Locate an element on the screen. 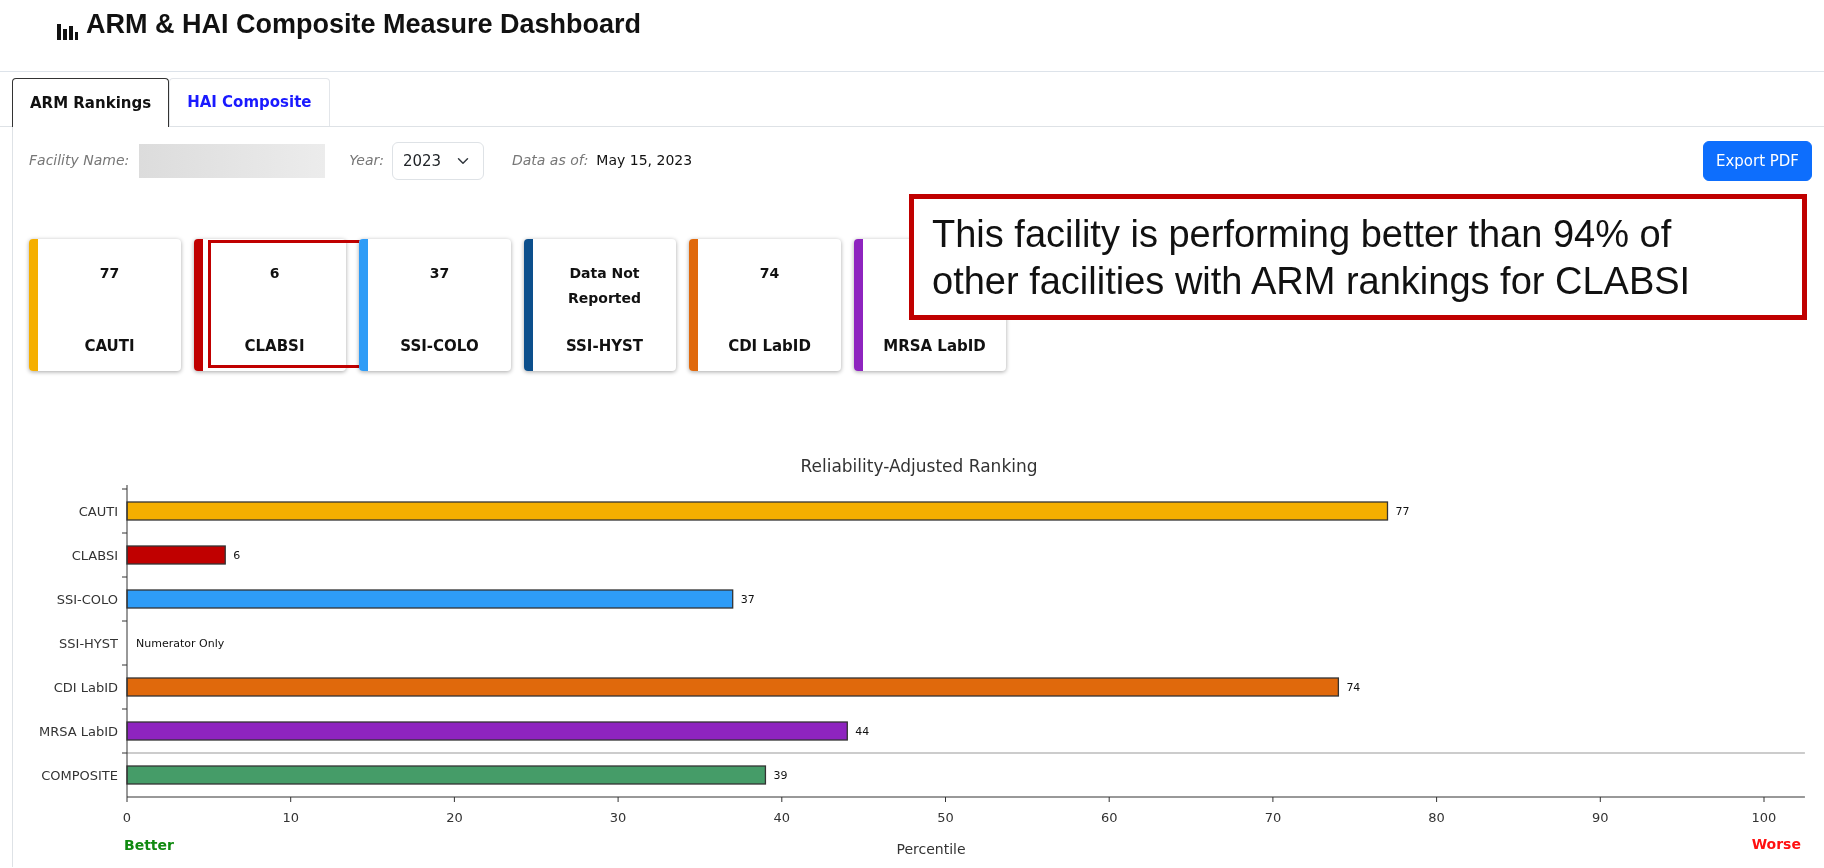 The height and width of the screenshot is (868, 1824). card-label: CAUTI is located at coordinates (109, 346).